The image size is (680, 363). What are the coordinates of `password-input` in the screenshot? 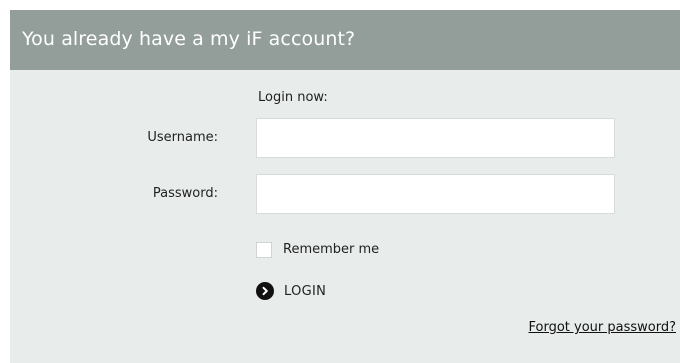 It's located at (435, 194).